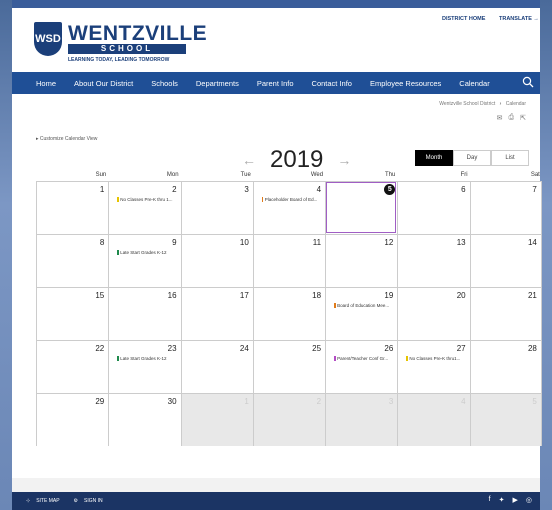 Image resolution: width=552 pixels, height=510 pixels. I want to click on share-icon: ⇱, so click(523, 118).